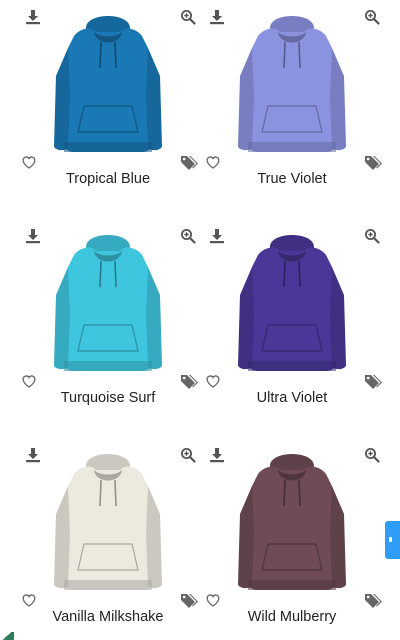 The image size is (400, 640). I want to click on corner-badge, so click(7, 636).